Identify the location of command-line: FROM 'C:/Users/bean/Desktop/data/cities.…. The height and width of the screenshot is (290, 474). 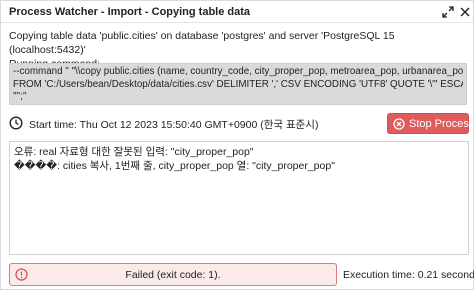
(238, 84).